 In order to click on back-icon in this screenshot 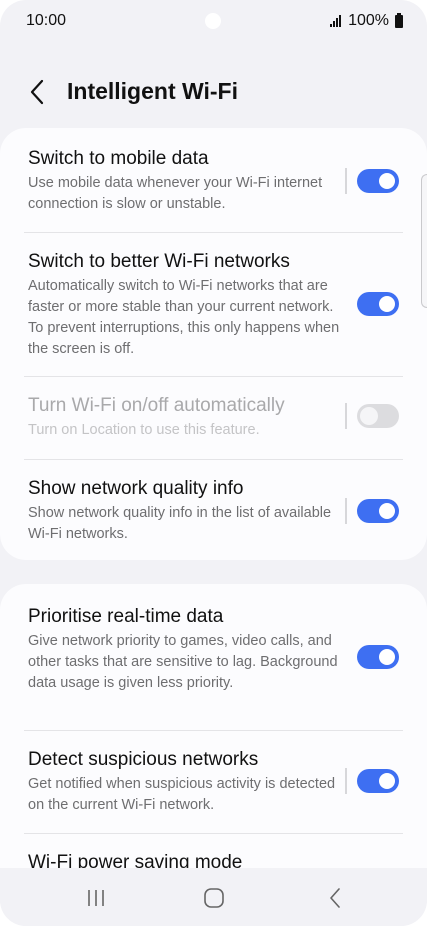, I will do `click(335, 898)`.